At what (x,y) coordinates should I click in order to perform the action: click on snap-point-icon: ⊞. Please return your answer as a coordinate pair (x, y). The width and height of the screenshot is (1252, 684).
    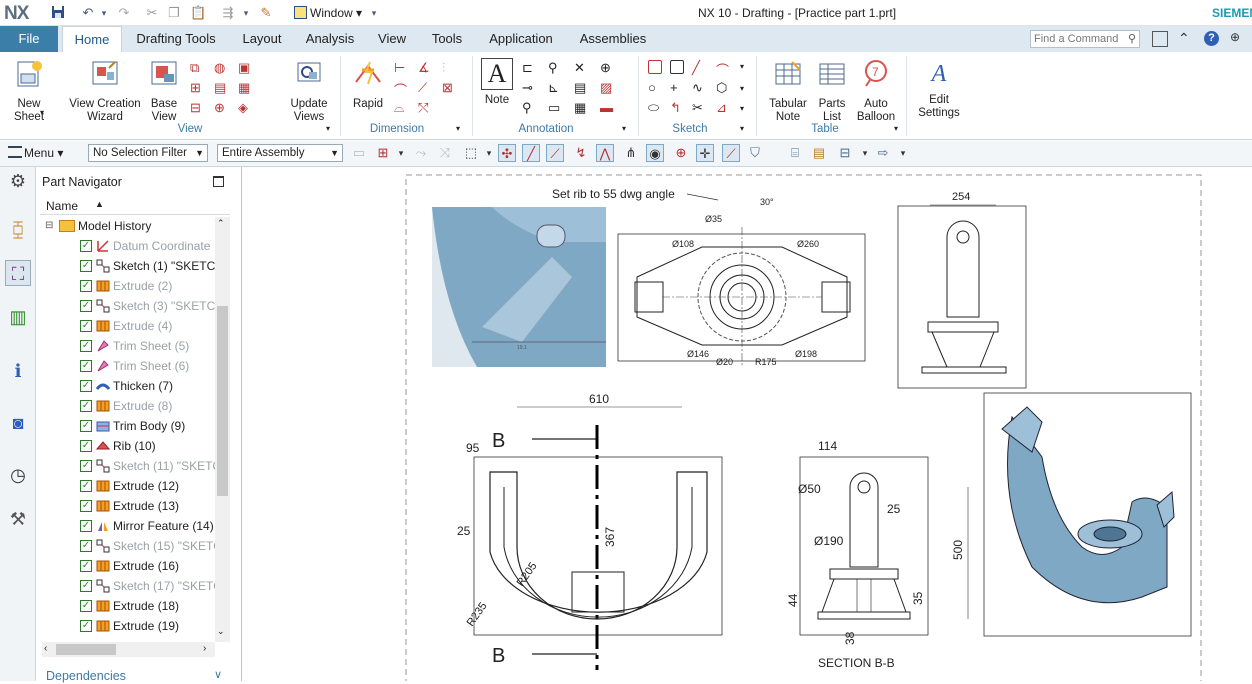
    Looking at the image, I should click on (383, 153).